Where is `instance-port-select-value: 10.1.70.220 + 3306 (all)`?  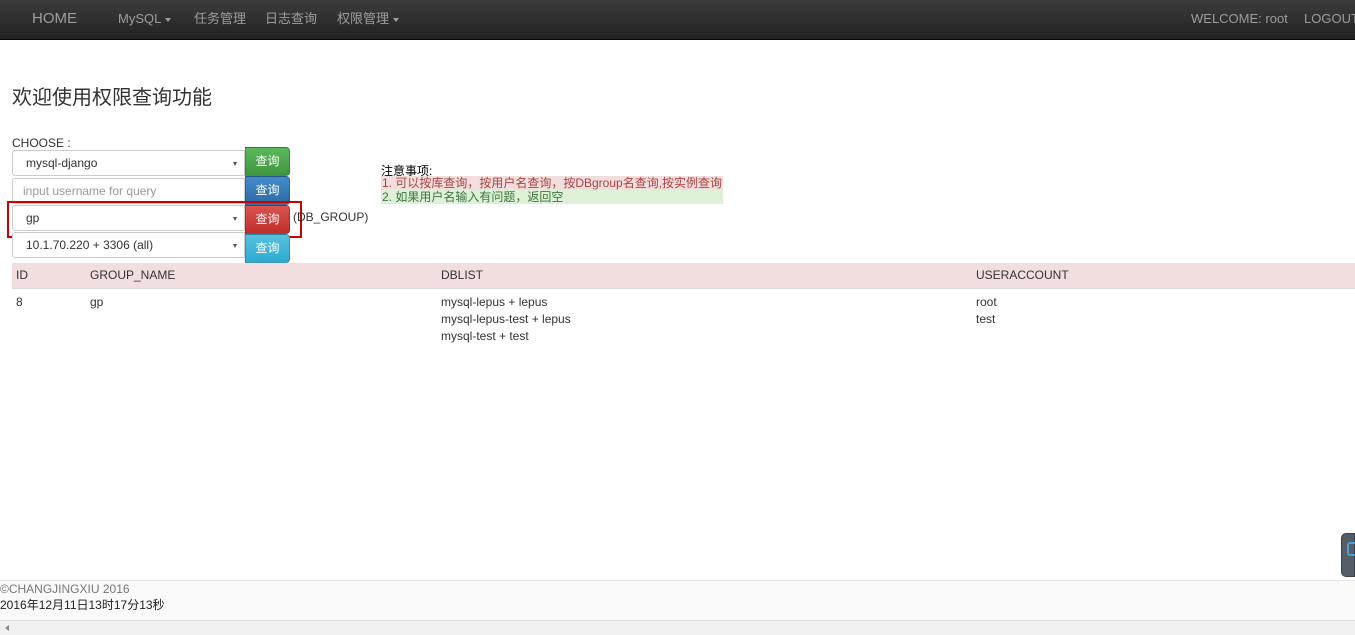 instance-port-select-value: 10.1.70.220 + 3306 (all) is located at coordinates (90, 245).